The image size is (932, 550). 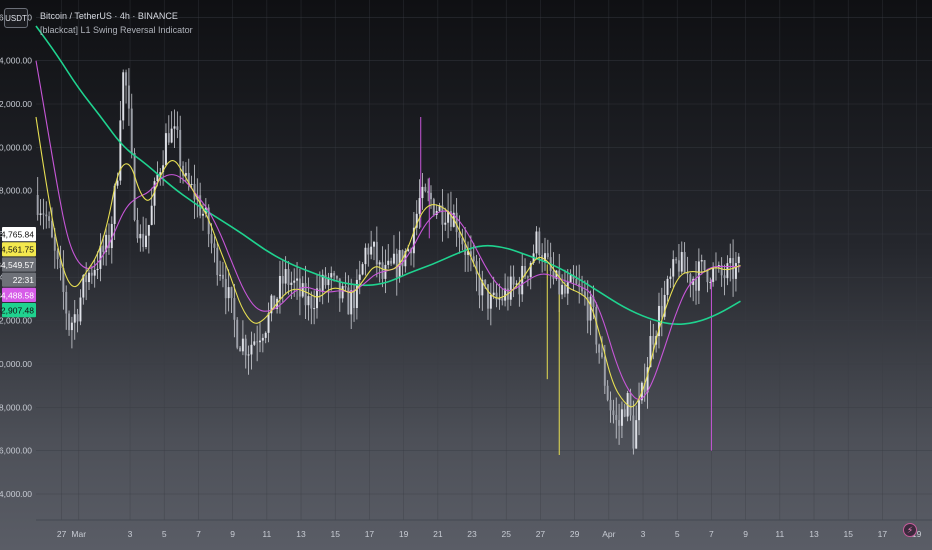 I want to click on price-badge: 82,907.48, so click(x=18, y=310).